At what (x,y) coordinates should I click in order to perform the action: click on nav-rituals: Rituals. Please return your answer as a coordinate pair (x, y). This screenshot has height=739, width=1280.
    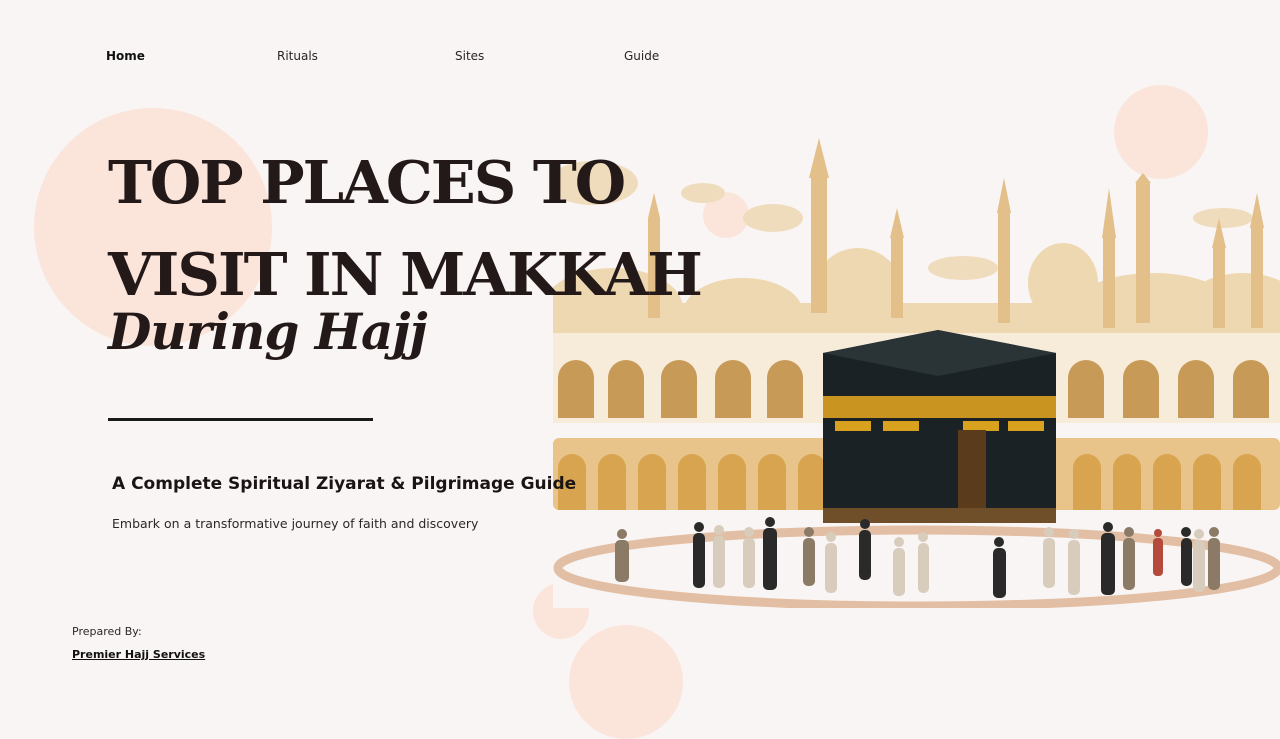
    Looking at the image, I should click on (297, 56).